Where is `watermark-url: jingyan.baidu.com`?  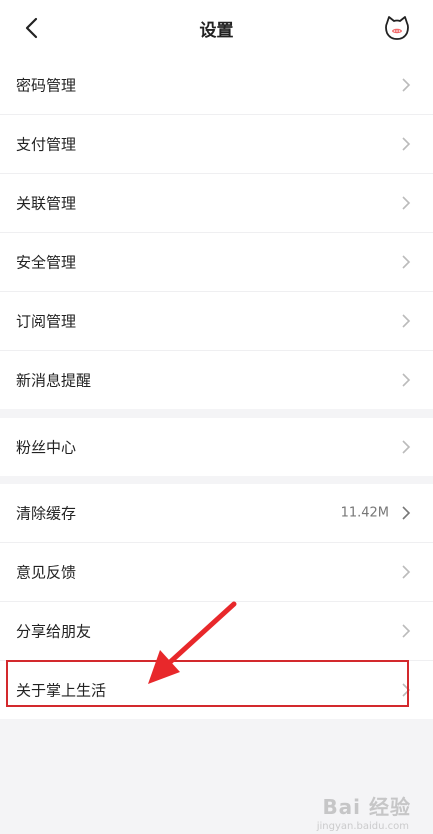
watermark-url: jingyan.baidu.com is located at coordinates (362, 826).